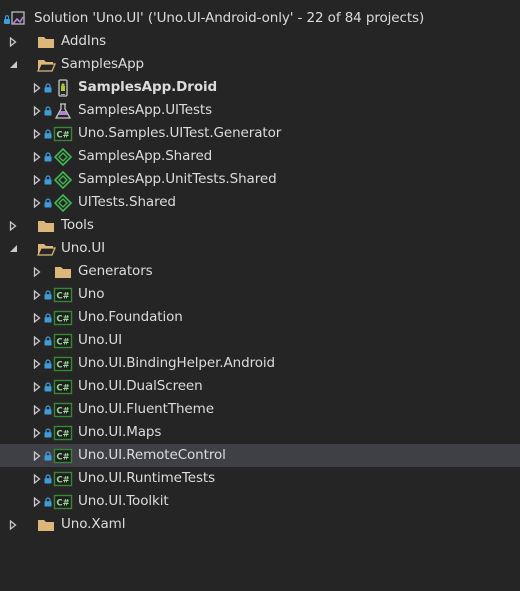  What do you see at coordinates (48, 272) in the screenshot?
I see `lock-spacer` at bounding box center [48, 272].